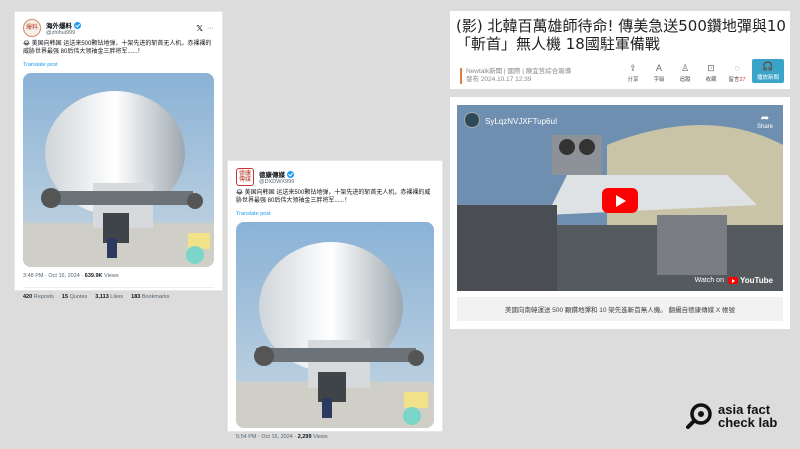 The height and width of the screenshot is (449, 800). What do you see at coordinates (79, 297) in the screenshot?
I see `quotes-label: Quotes` at bounding box center [79, 297].